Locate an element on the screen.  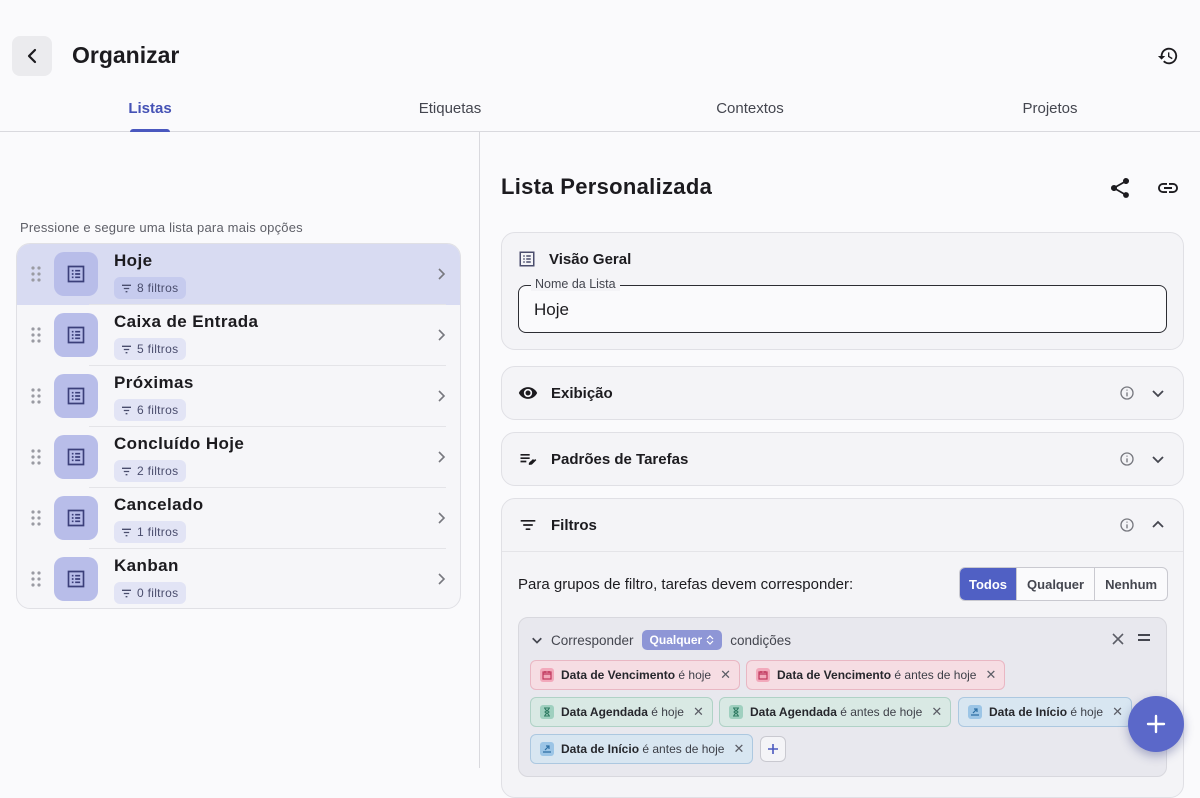
match-none-button: Nenhum is located at coordinates (1130, 584).